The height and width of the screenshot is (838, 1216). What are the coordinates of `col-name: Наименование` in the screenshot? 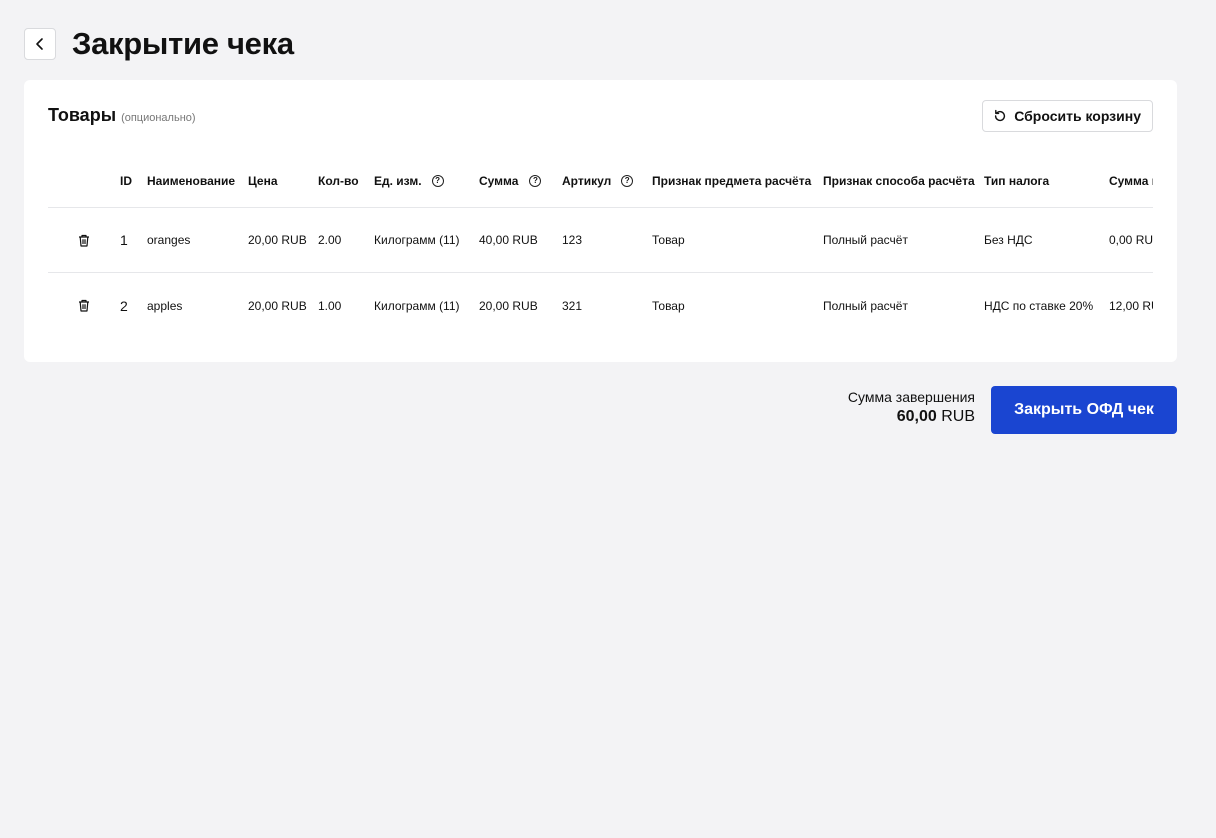 It's located at (191, 180).